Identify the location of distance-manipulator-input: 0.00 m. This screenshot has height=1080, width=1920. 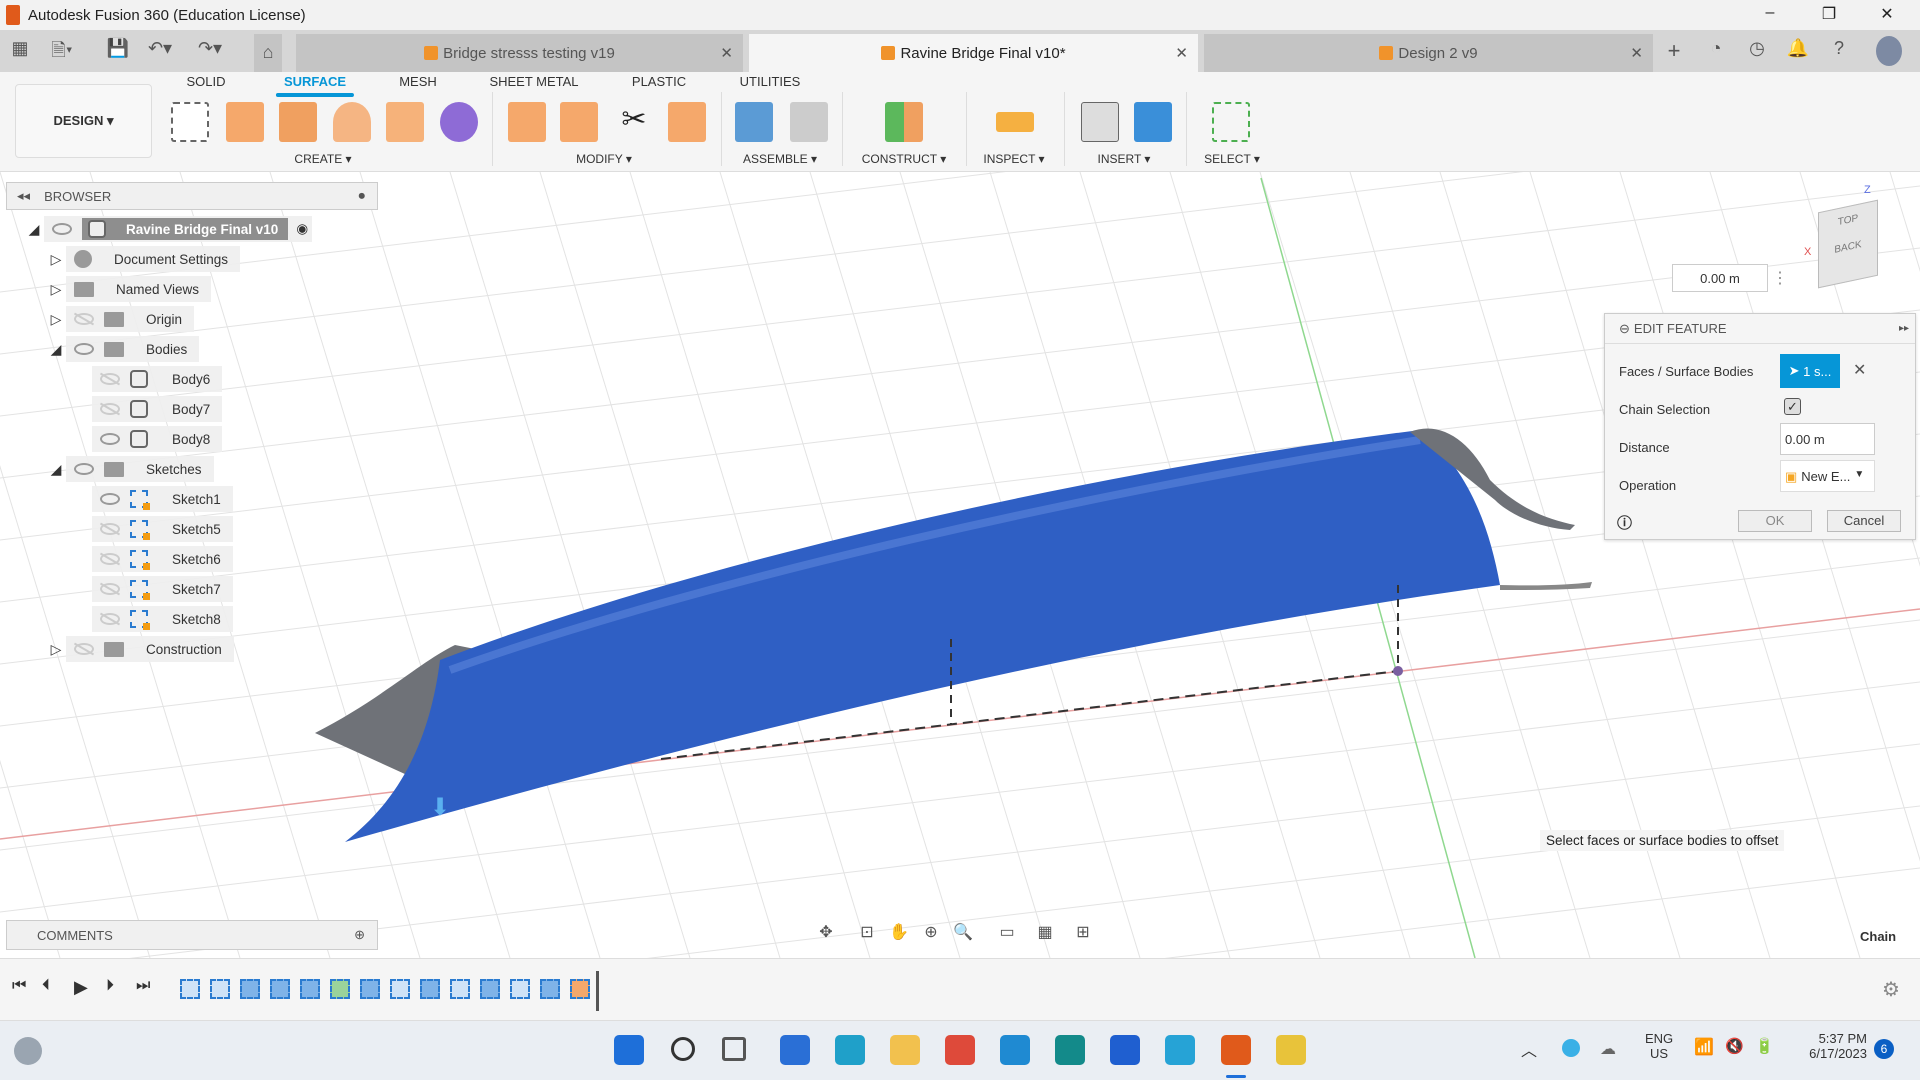
(1720, 278).